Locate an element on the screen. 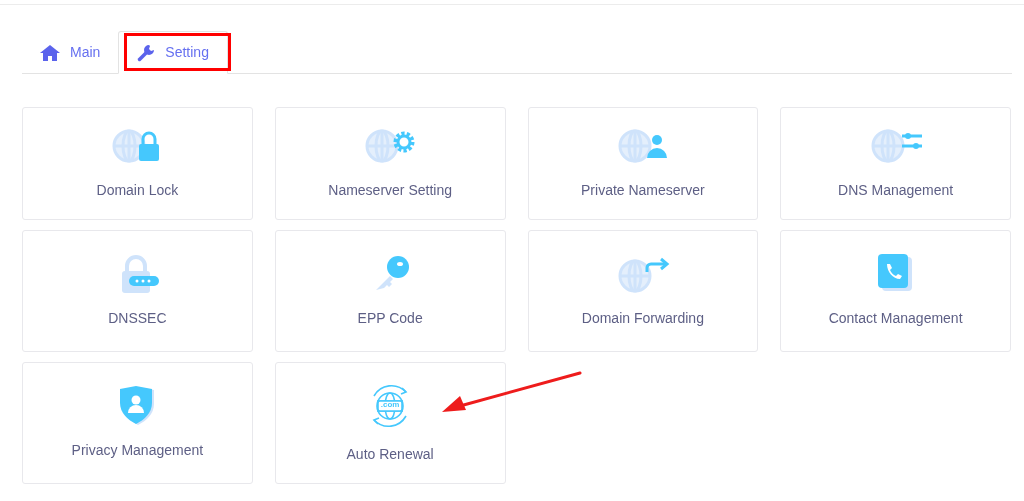 Image resolution: width=1024 pixels, height=501 pixels. setting-card: Domain Lock is located at coordinates (137, 163).